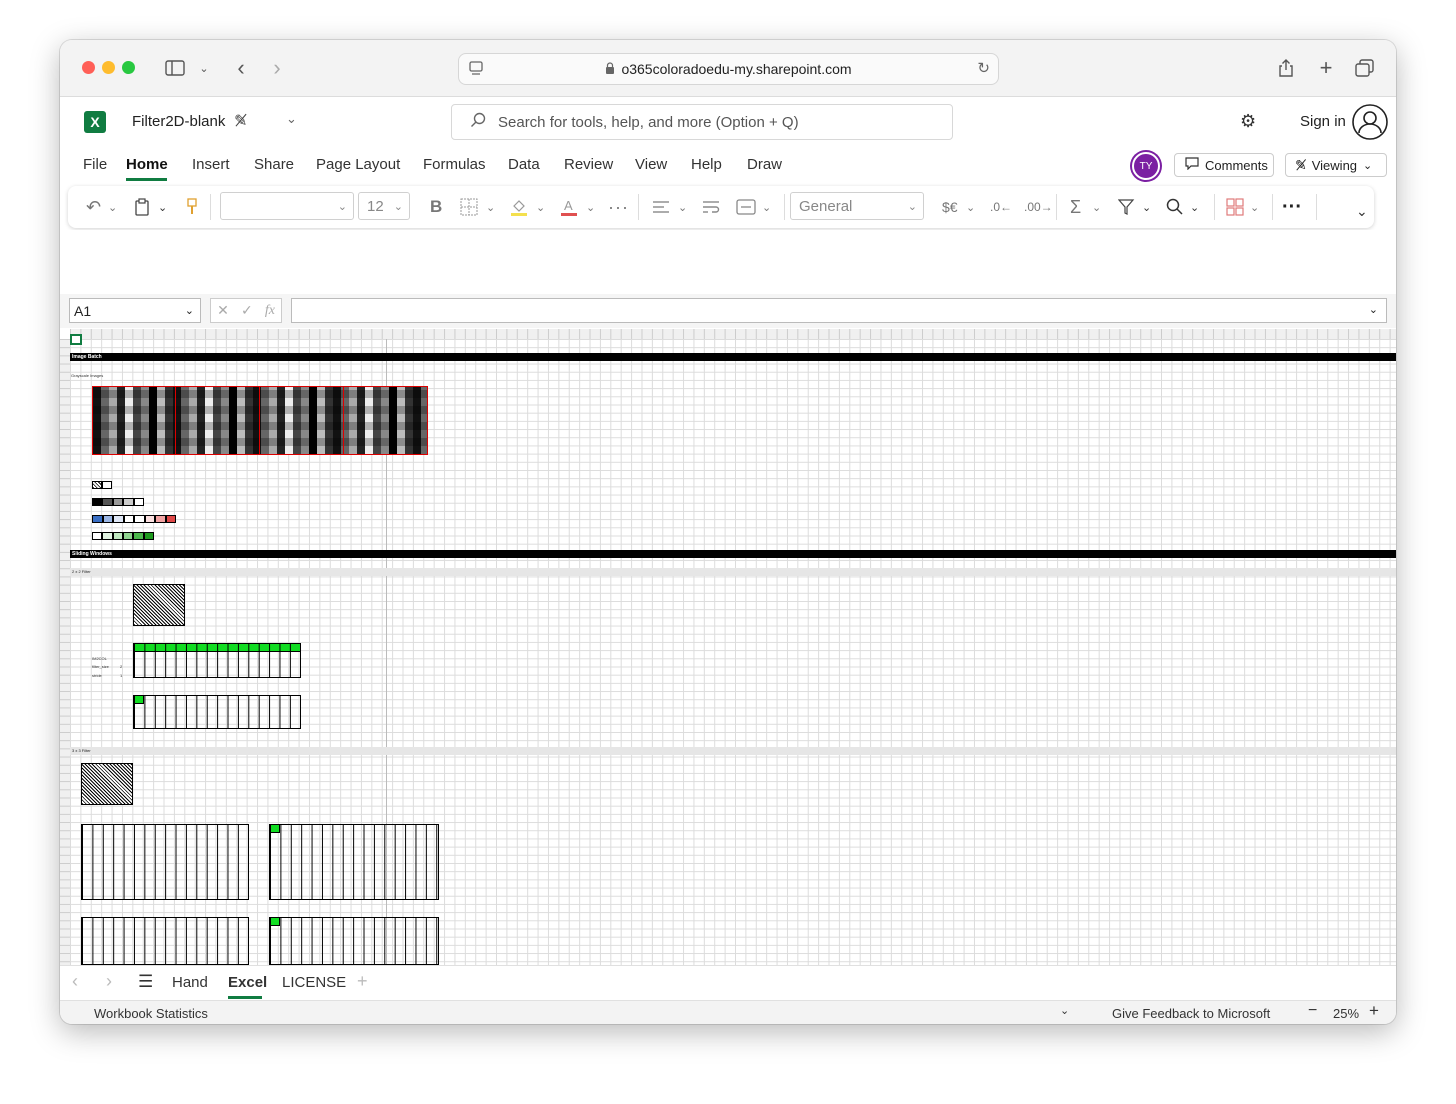 The height and width of the screenshot is (1104, 1456). Describe the element at coordinates (1312, 1011) in the screenshot. I see `zoom-out-icon: −` at that location.